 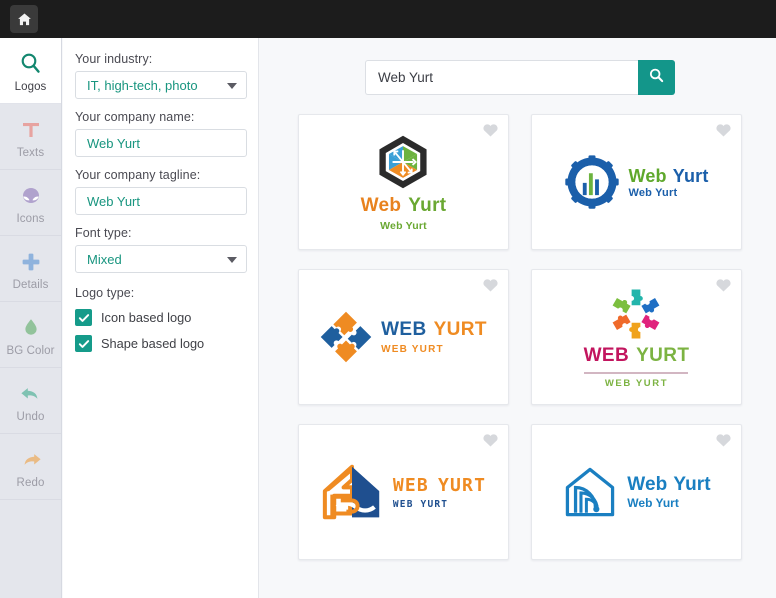 I want to click on industry-select: IT, high-tech, photo, so click(x=161, y=85).